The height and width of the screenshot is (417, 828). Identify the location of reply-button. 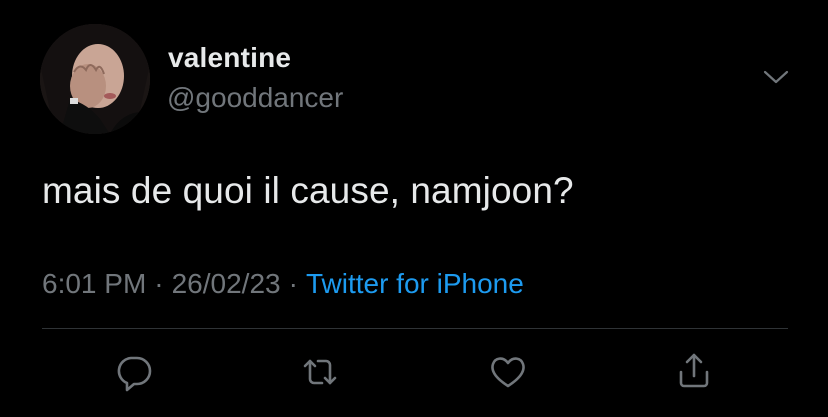
(134, 372).